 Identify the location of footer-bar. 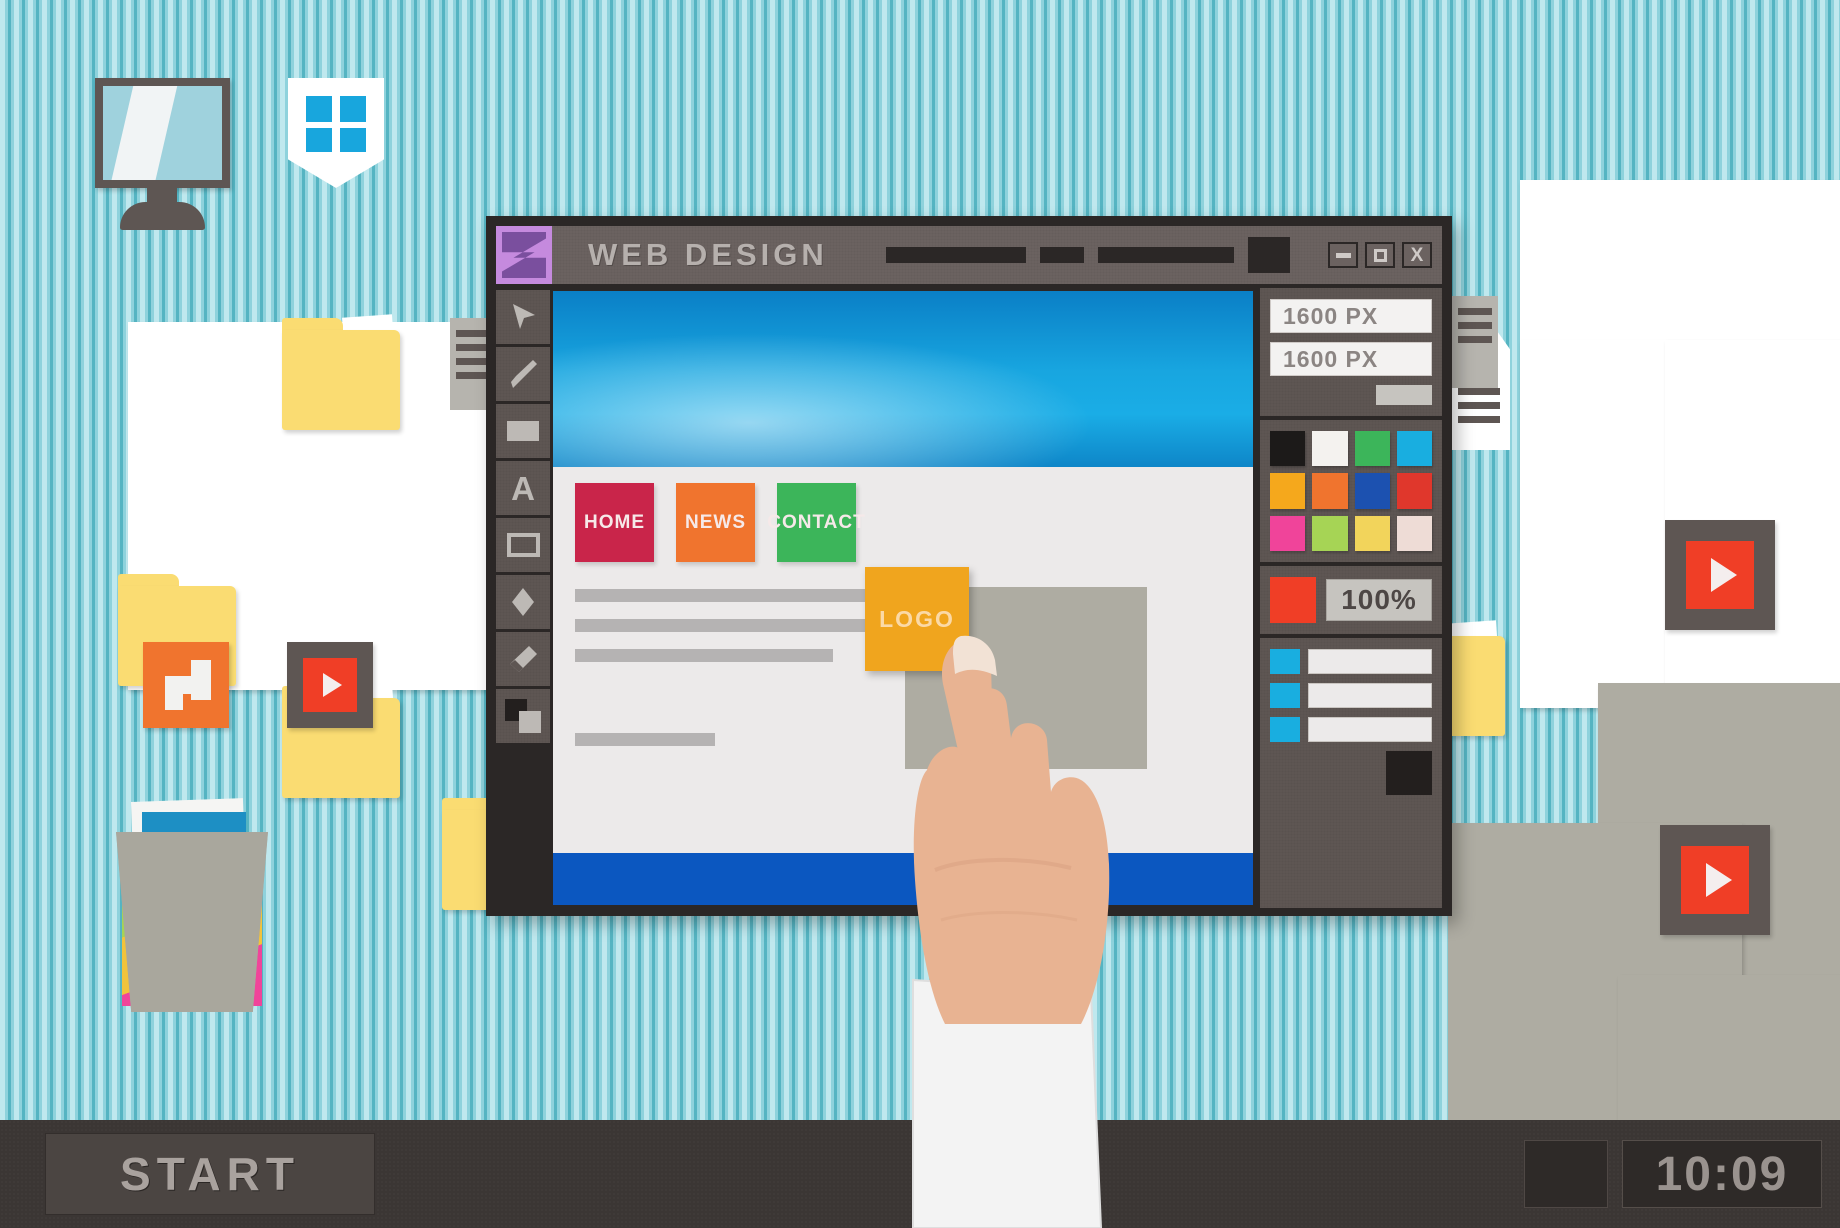
(903, 879).